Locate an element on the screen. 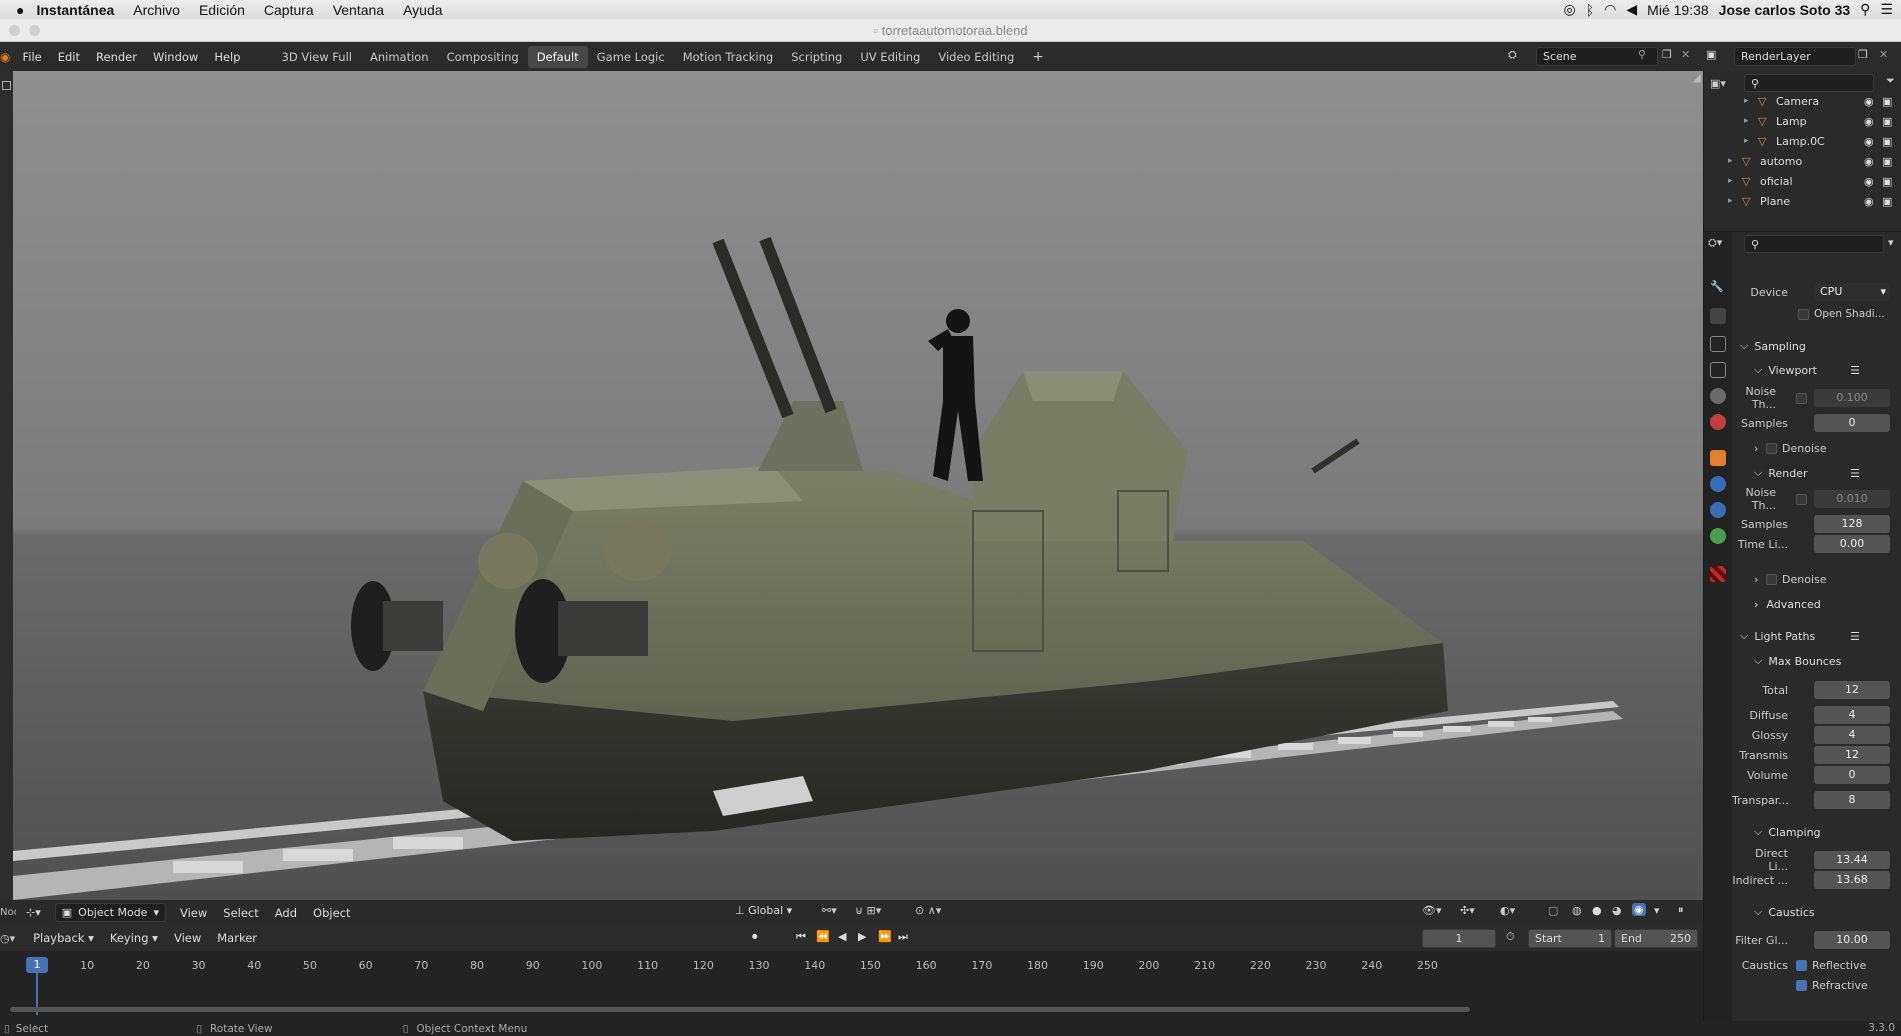  vp-samples-field: 0 is located at coordinates (1852, 423).